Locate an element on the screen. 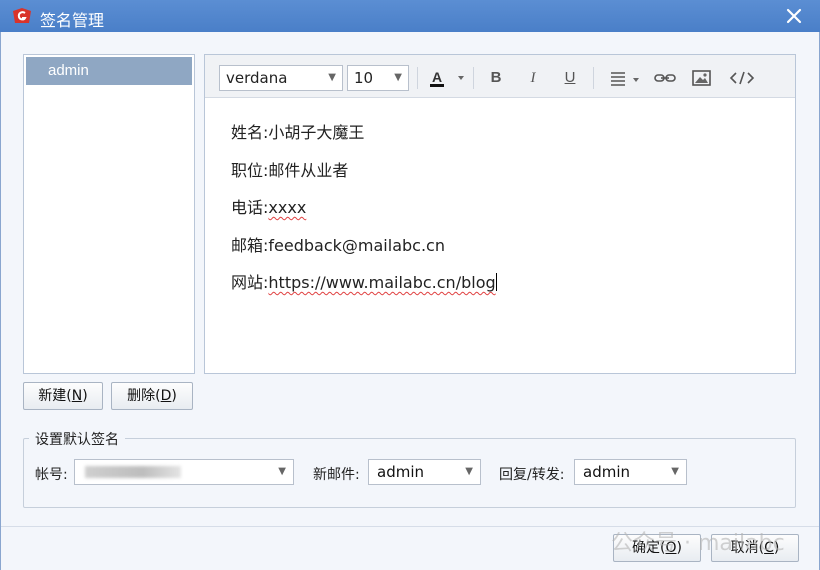 Image resolution: width=820 pixels, height=570 pixels. font-family-value: verdana is located at coordinates (257, 78).